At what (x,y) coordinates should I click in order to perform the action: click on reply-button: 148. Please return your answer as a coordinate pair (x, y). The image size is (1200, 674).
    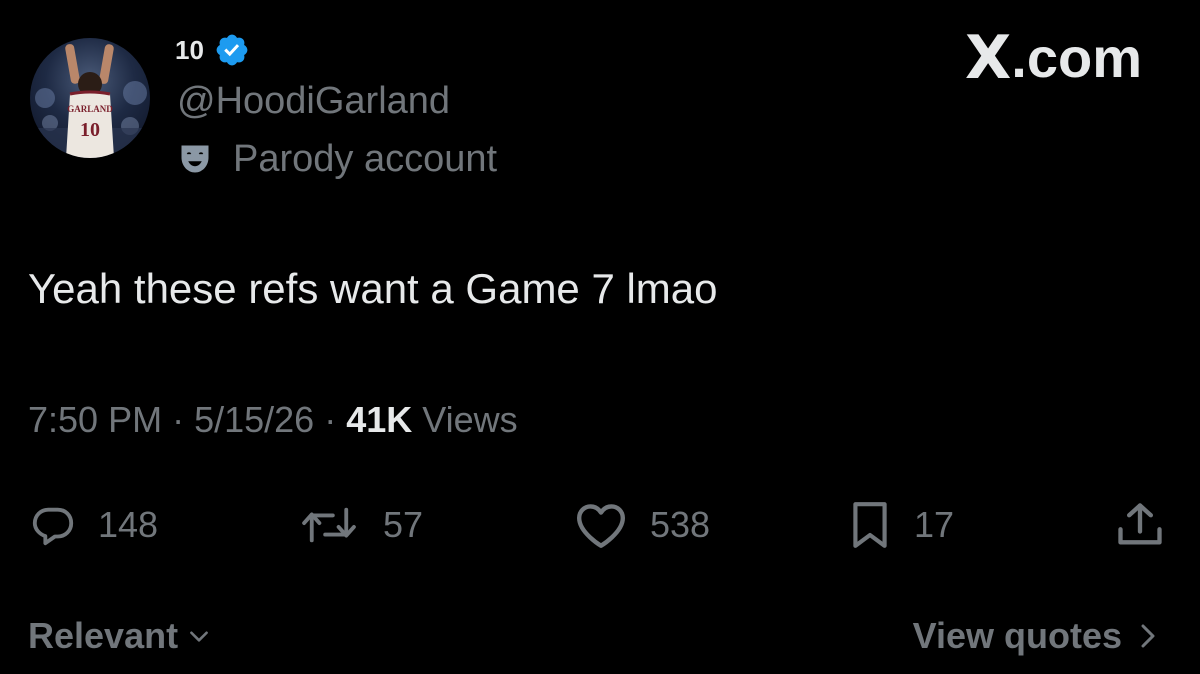
    Looking at the image, I should click on (94, 525).